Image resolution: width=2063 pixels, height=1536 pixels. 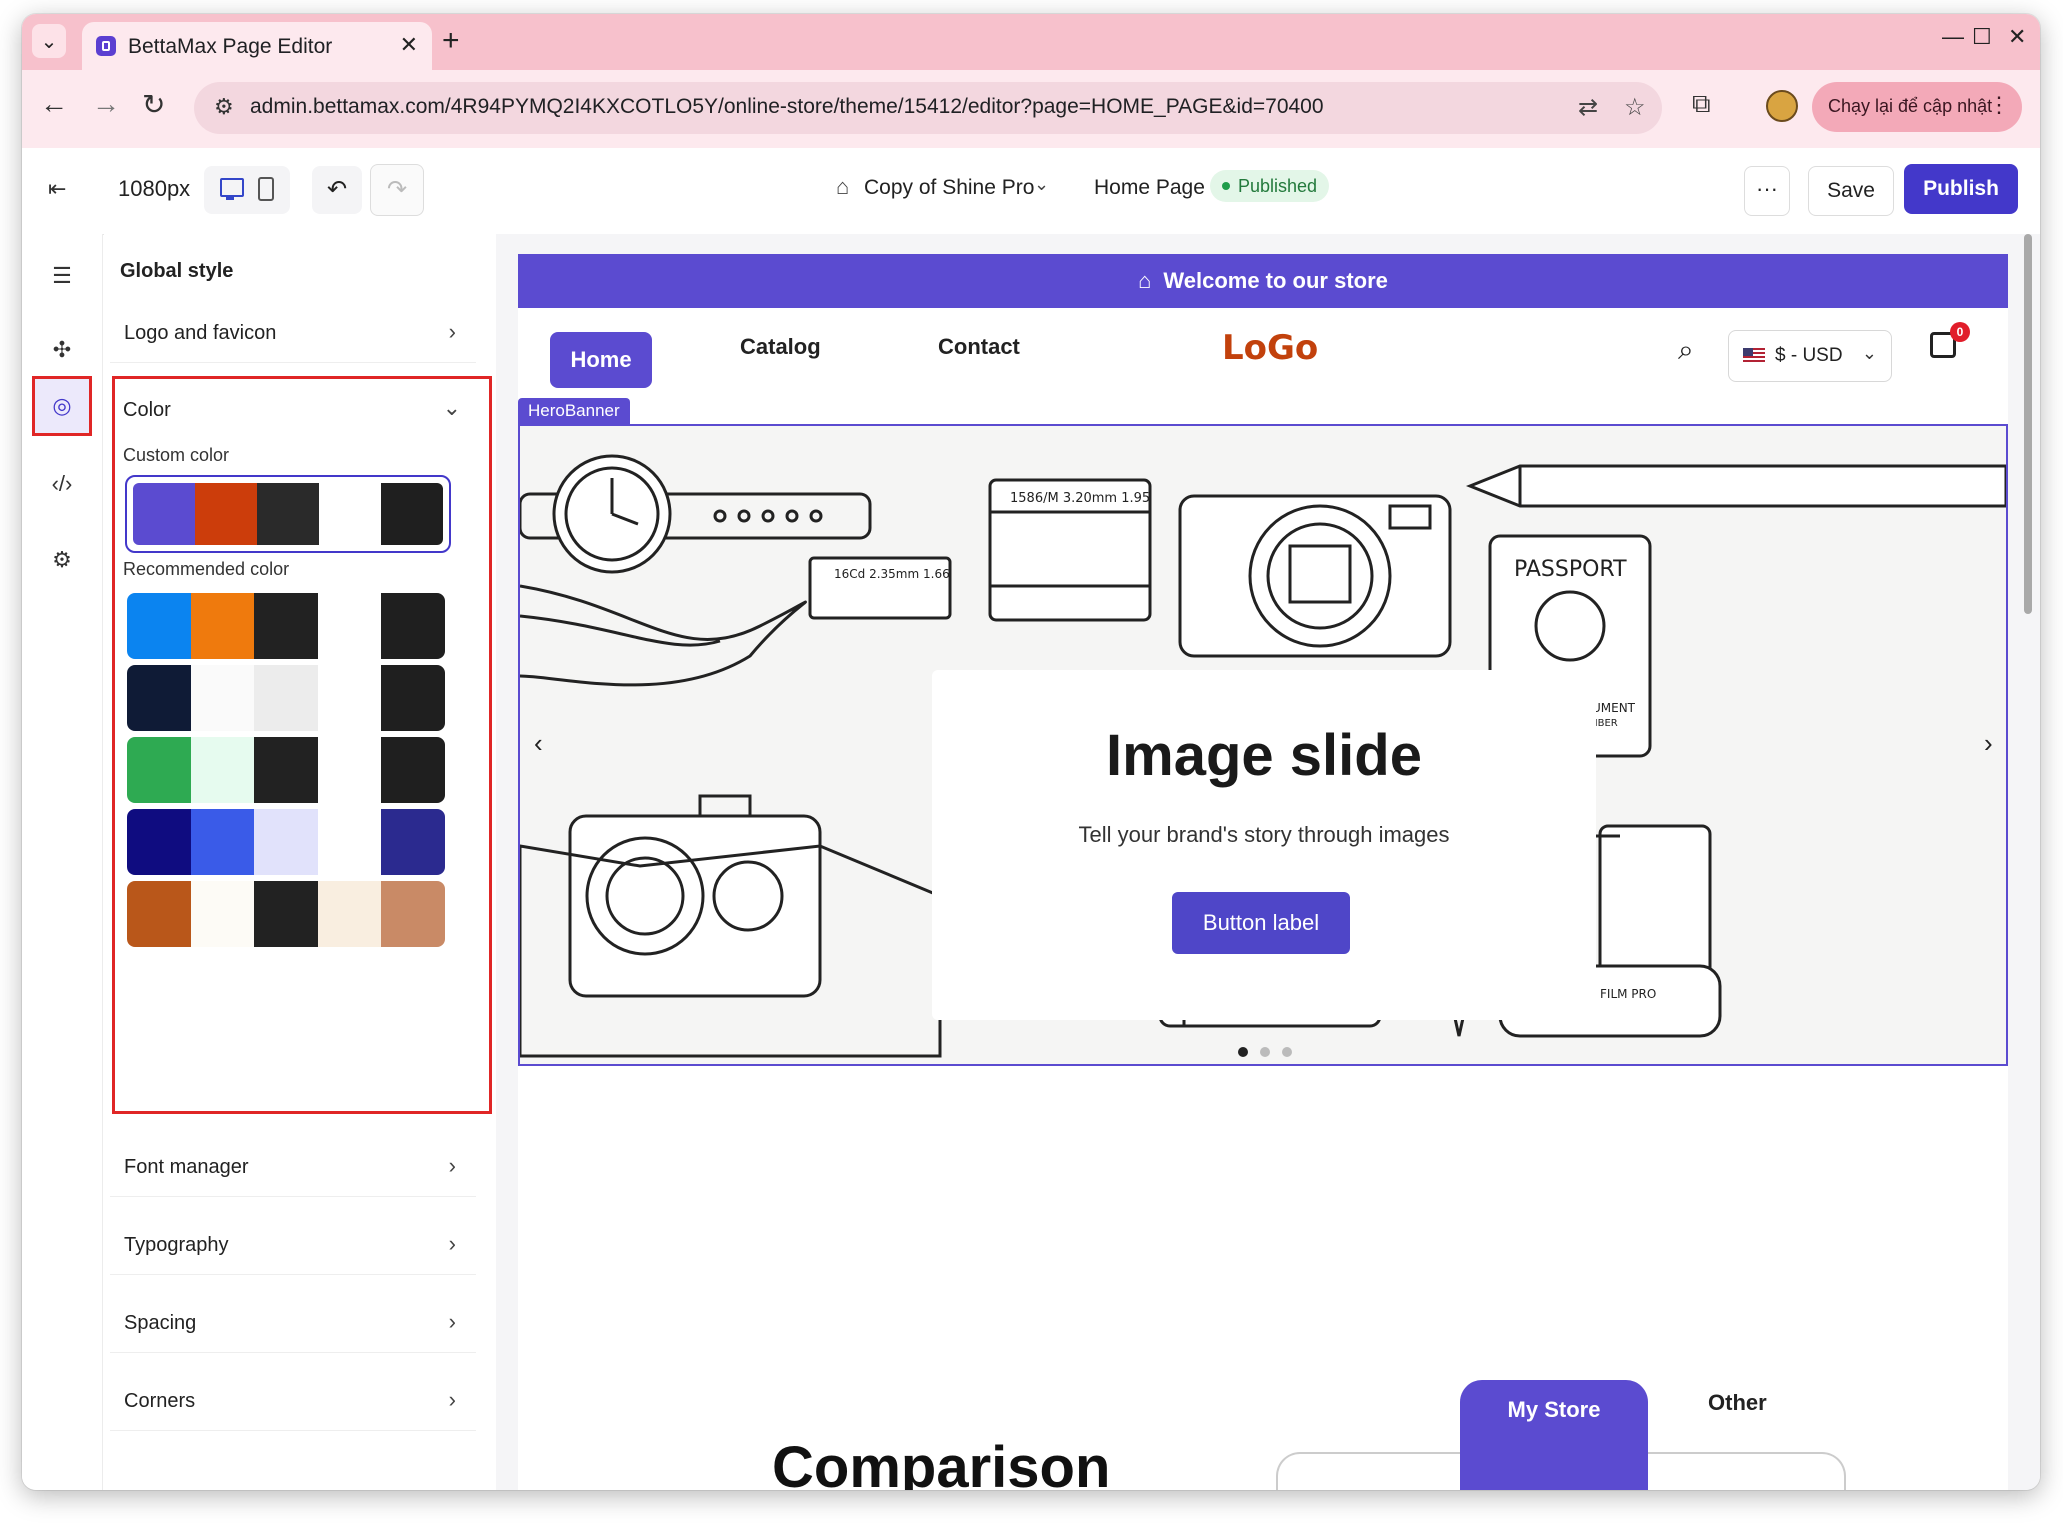 I want to click on slide-next-icon: ›, so click(x=1988, y=743).